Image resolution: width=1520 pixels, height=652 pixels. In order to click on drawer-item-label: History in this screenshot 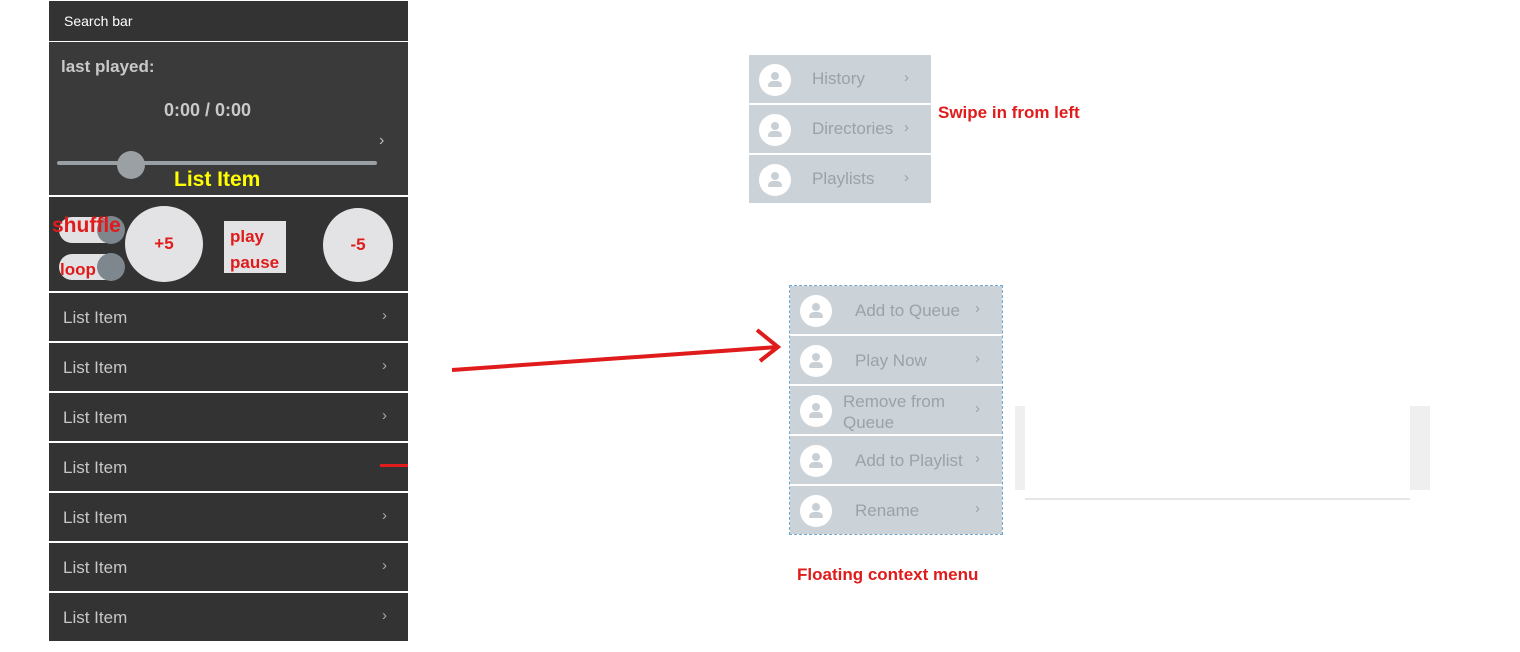, I will do `click(838, 78)`.